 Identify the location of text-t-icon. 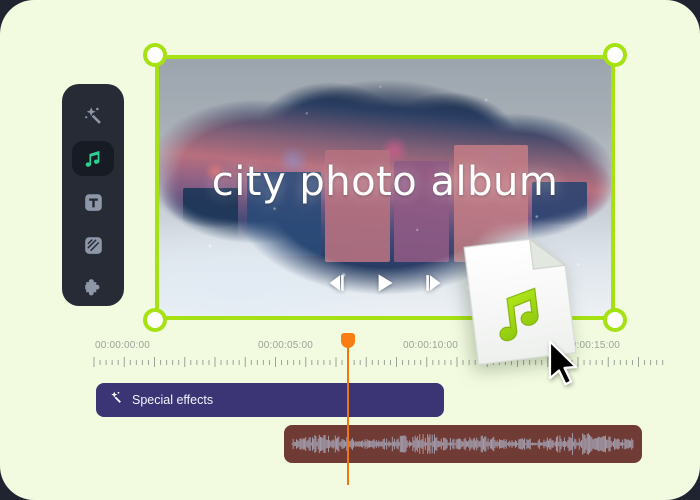
(93, 202).